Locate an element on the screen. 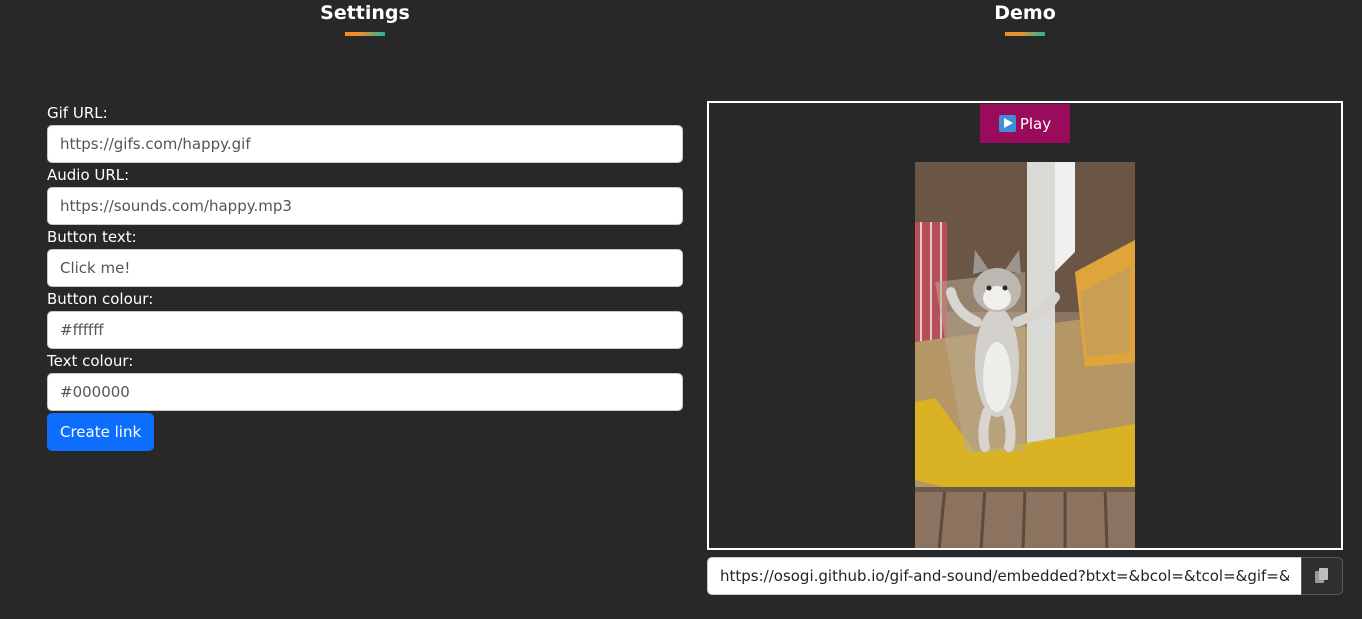  demo-gif-image is located at coordinates (1025, 355).